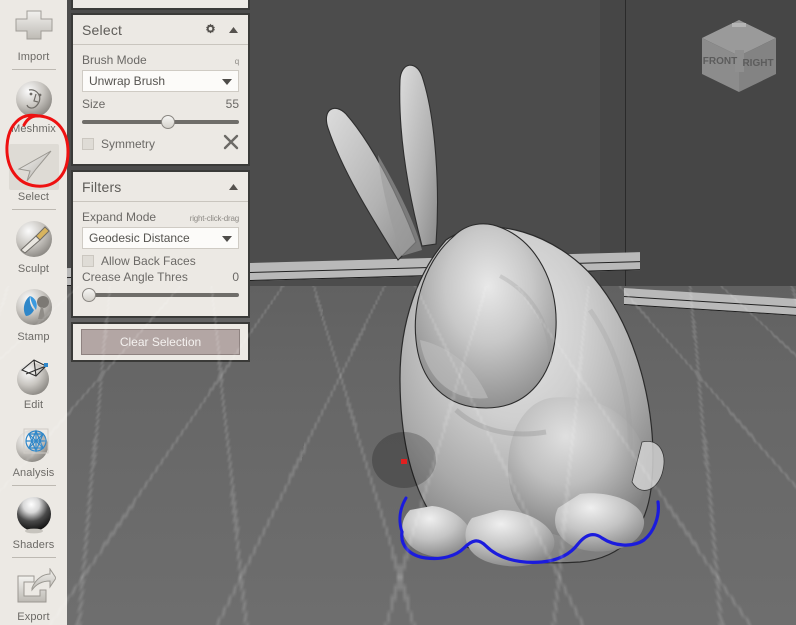 This screenshot has height=625, width=796. What do you see at coordinates (160, 5) in the screenshot?
I see `panel-stub-above` at bounding box center [160, 5].